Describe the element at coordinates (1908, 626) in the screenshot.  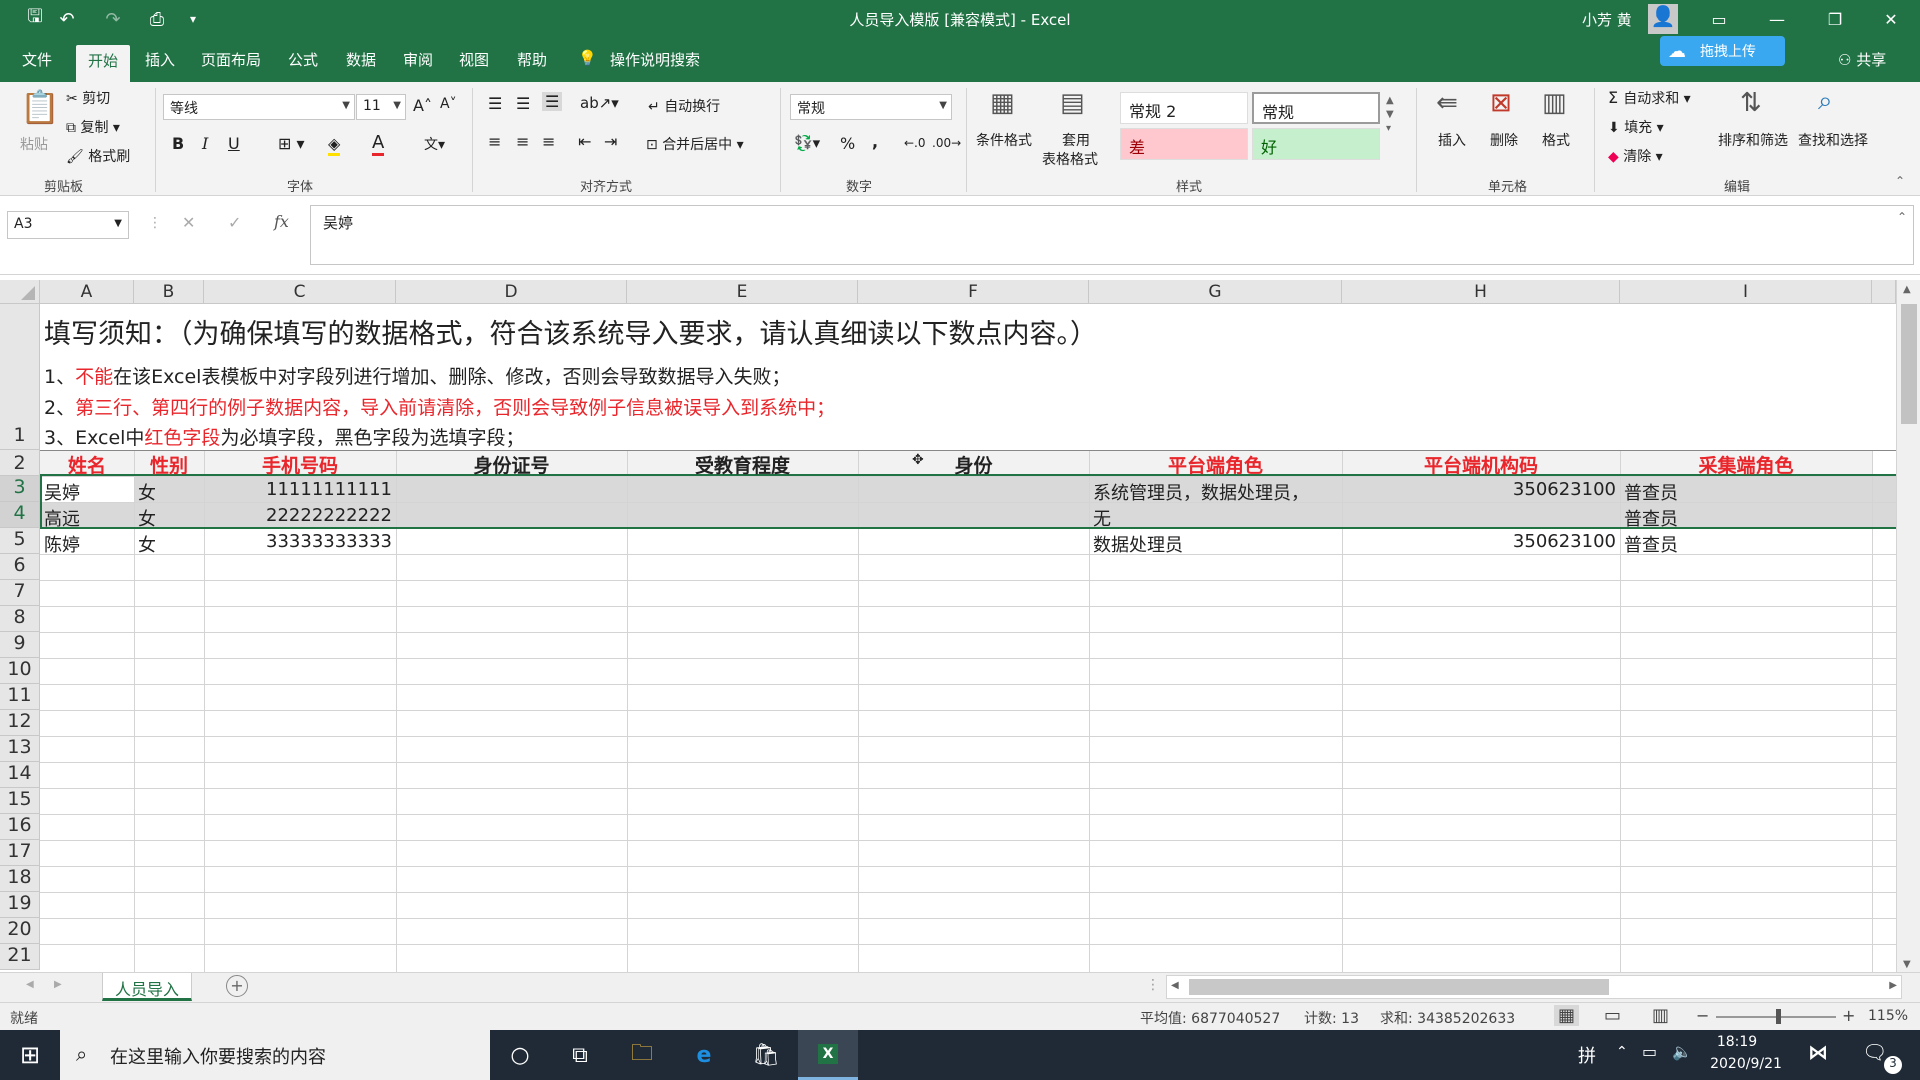
I see `vertical-scrollbar: ▲ ▼` at that location.